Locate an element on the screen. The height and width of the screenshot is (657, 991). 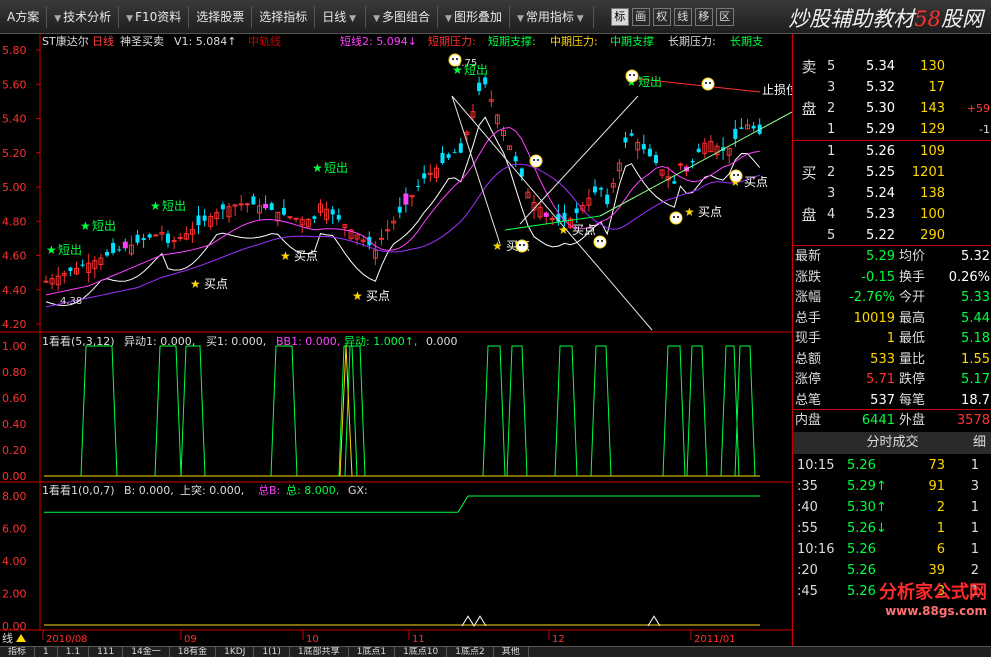
order-level: 5 is located at coordinates (831, 66).